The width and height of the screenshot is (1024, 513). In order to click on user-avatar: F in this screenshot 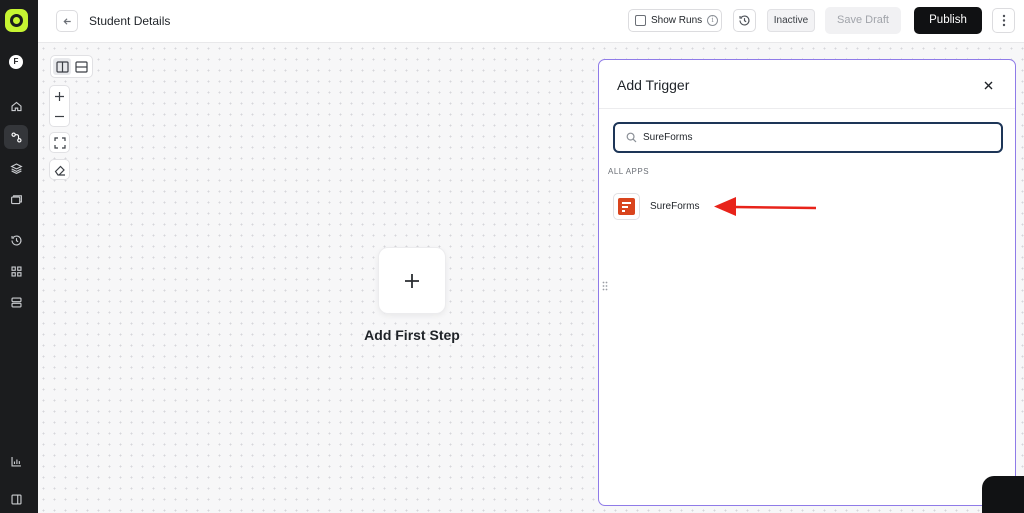, I will do `click(16, 62)`.